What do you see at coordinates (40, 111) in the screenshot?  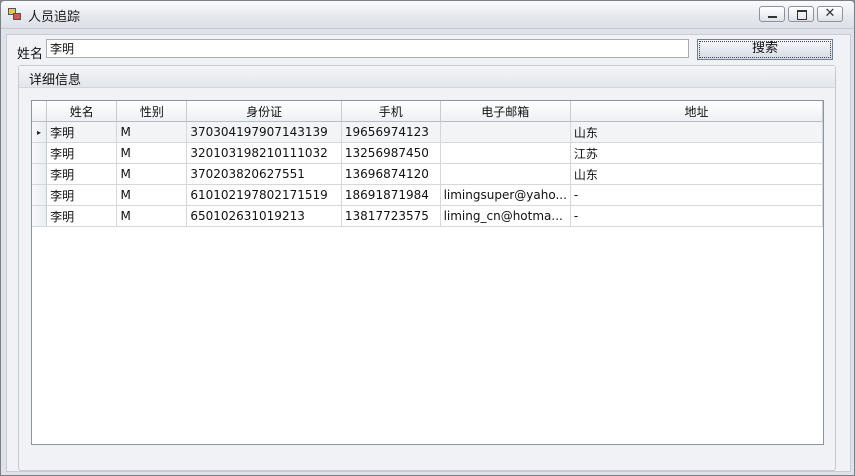 I see `row-header-corner` at bounding box center [40, 111].